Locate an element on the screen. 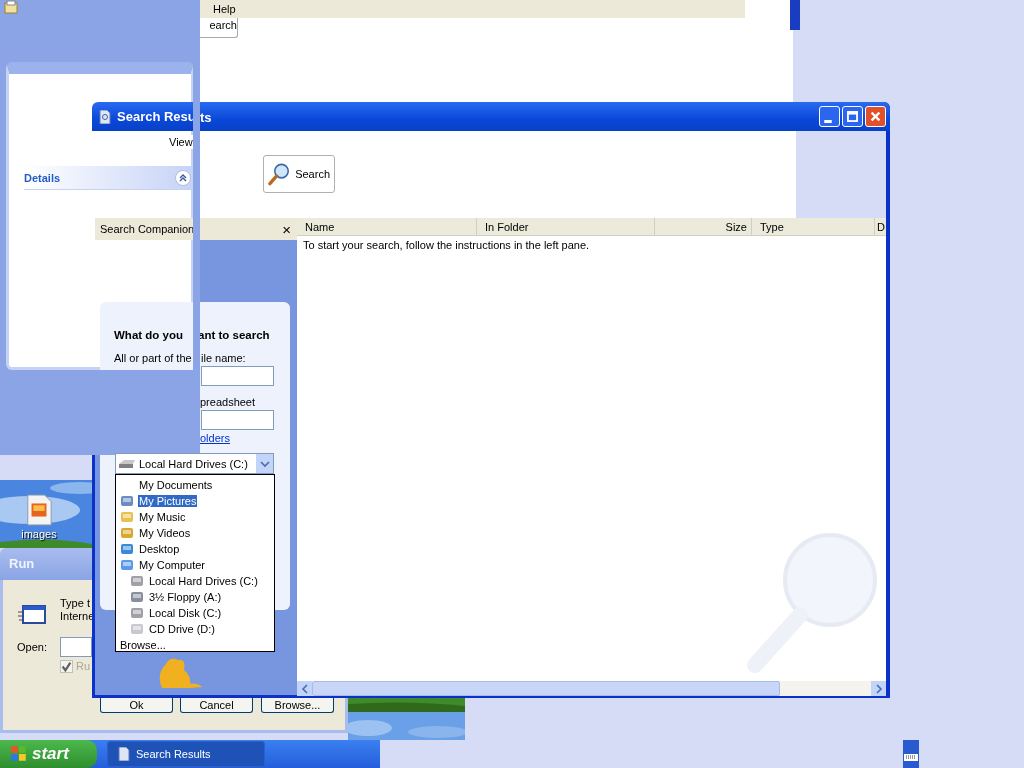  minimize-button is located at coordinates (829, 116).